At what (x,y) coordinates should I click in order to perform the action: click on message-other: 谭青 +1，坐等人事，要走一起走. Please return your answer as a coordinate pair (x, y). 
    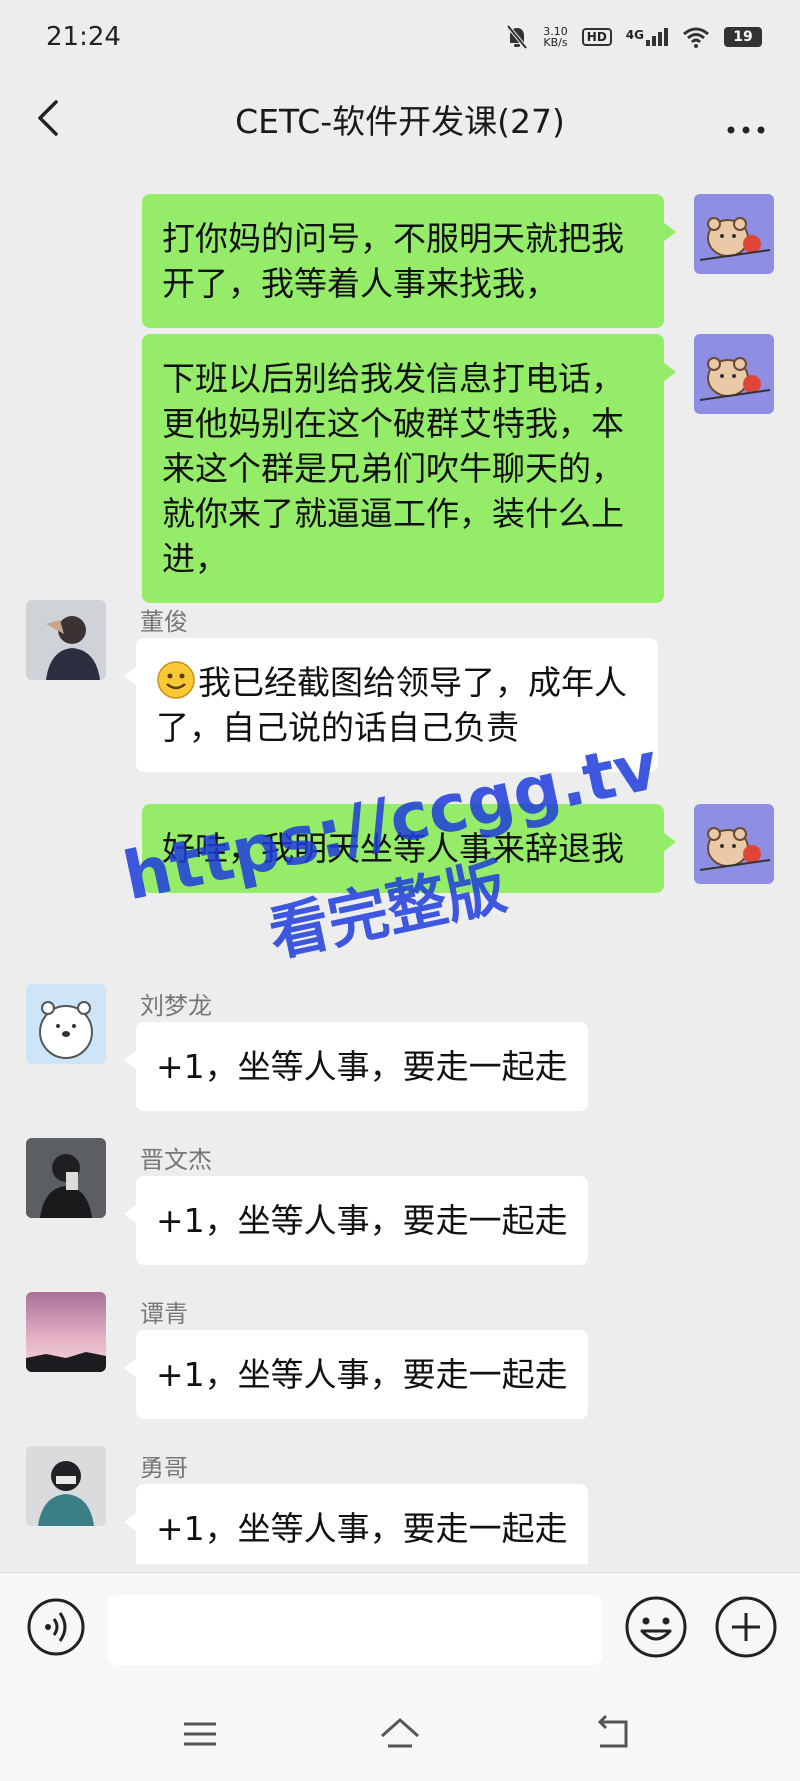
    Looking at the image, I should click on (400, 1367).